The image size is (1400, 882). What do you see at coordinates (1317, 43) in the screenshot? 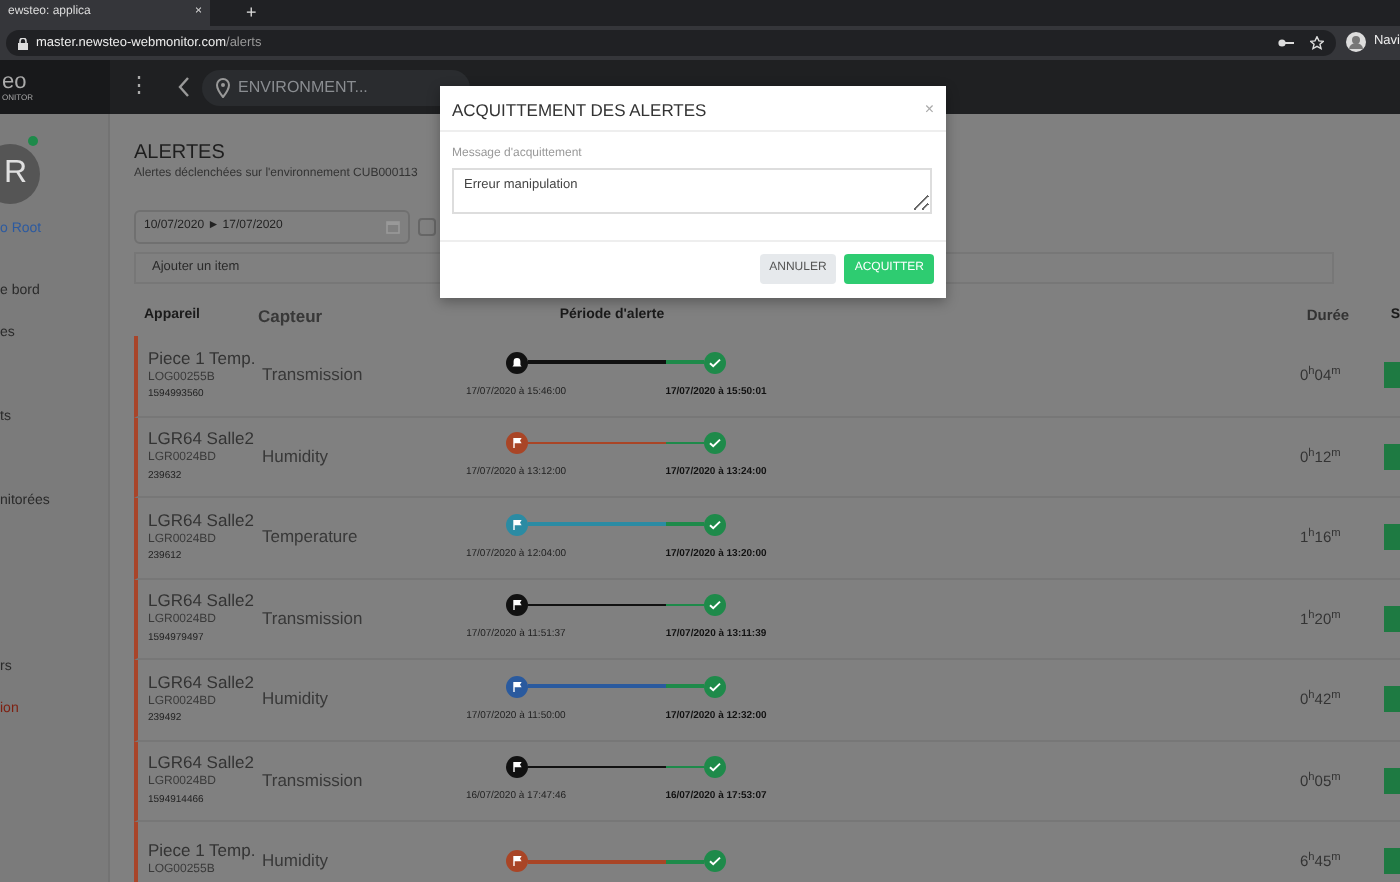
I see `star-icon` at bounding box center [1317, 43].